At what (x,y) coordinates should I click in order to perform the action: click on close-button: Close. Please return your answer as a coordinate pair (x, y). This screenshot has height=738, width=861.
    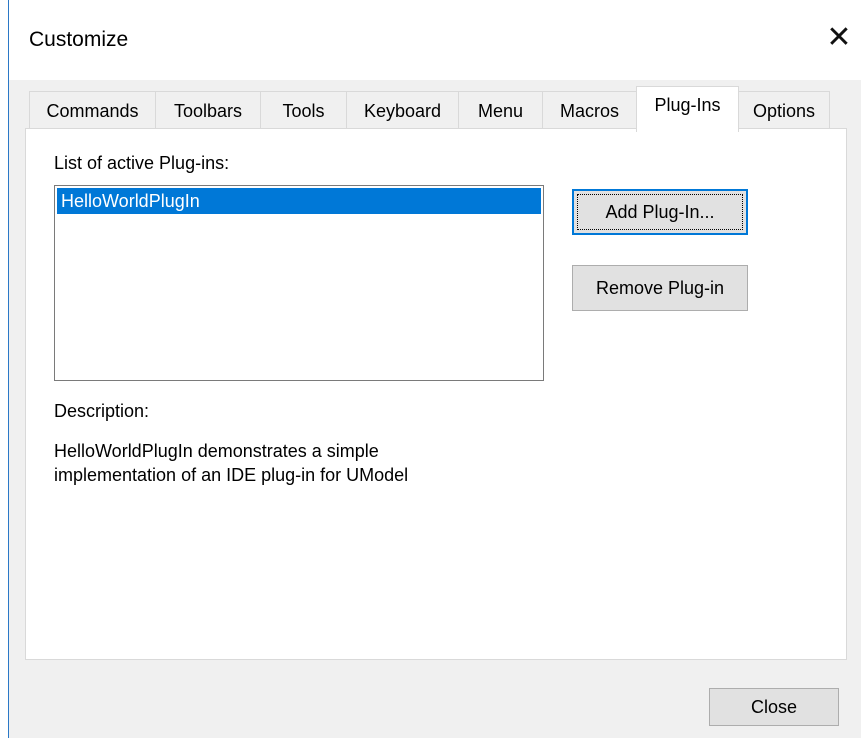
    Looking at the image, I should click on (774, 707).